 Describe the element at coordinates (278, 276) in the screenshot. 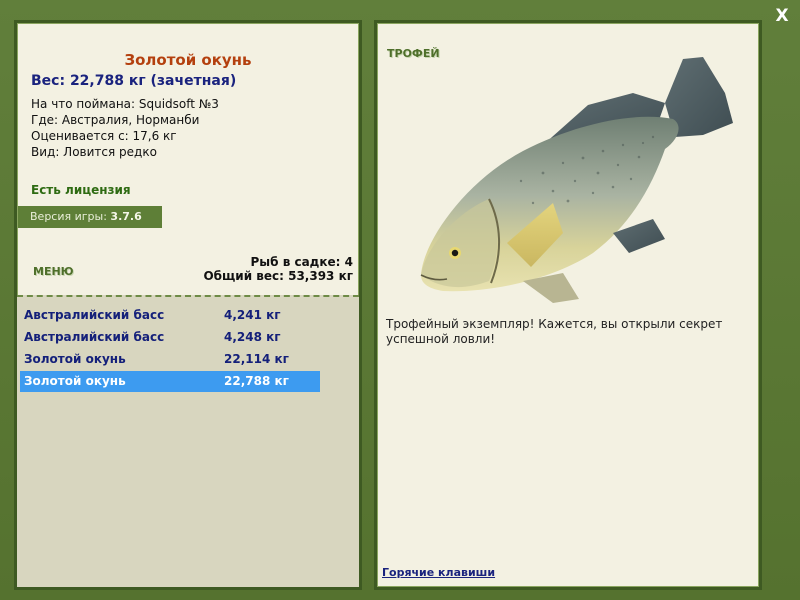

I see `keepnet-total-weight: Общий вес: 53,393 кг` at that location.